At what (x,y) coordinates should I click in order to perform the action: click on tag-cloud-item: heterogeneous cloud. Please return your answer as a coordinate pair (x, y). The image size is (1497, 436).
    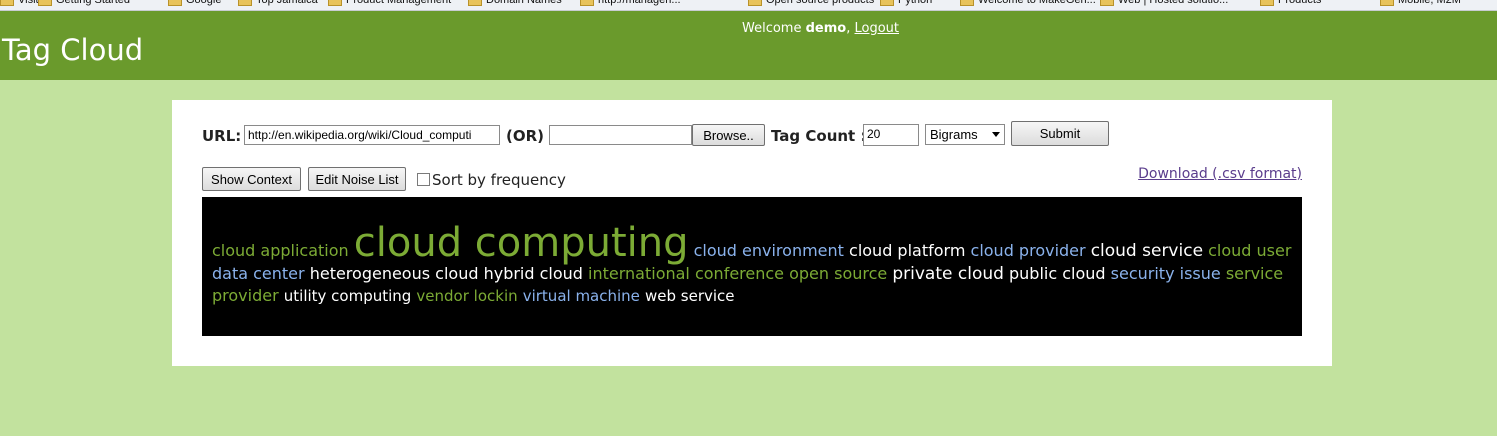
    Looking at the image, I should click on (394, 273).